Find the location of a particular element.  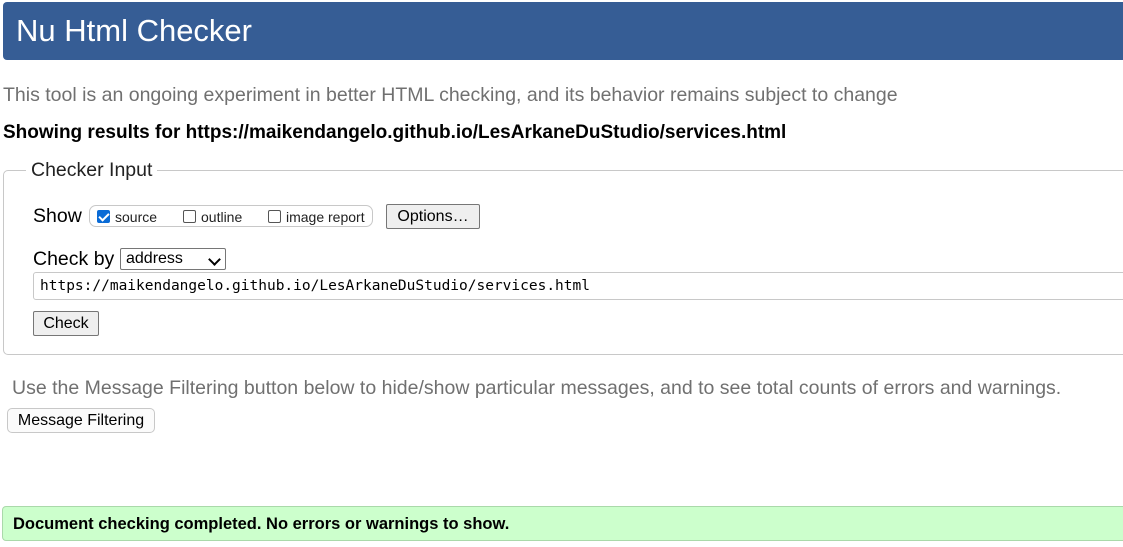

checker-input-legend: Checker Input is located at coordinates (92, 170).